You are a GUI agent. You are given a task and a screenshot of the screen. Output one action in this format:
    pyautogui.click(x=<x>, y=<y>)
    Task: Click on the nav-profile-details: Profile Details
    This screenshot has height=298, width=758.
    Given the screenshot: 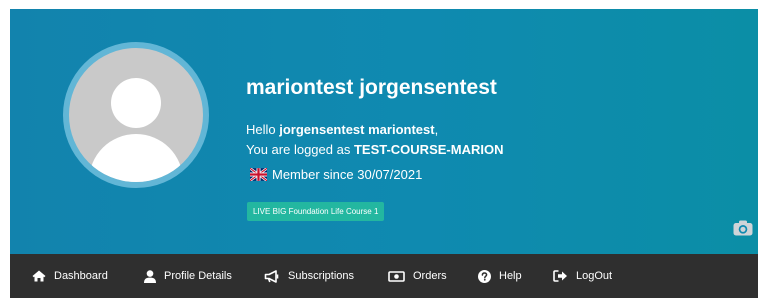 What is the action you would take?
    pyautogui.click(x=188, y=276)
    